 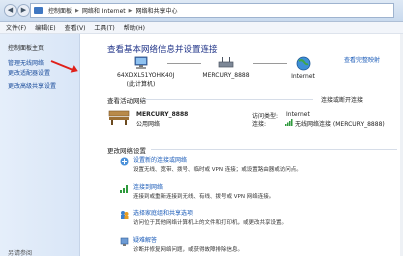 I want to click on connect-disconnect-link: 连接或断开连接, so click(x=342, y=99).